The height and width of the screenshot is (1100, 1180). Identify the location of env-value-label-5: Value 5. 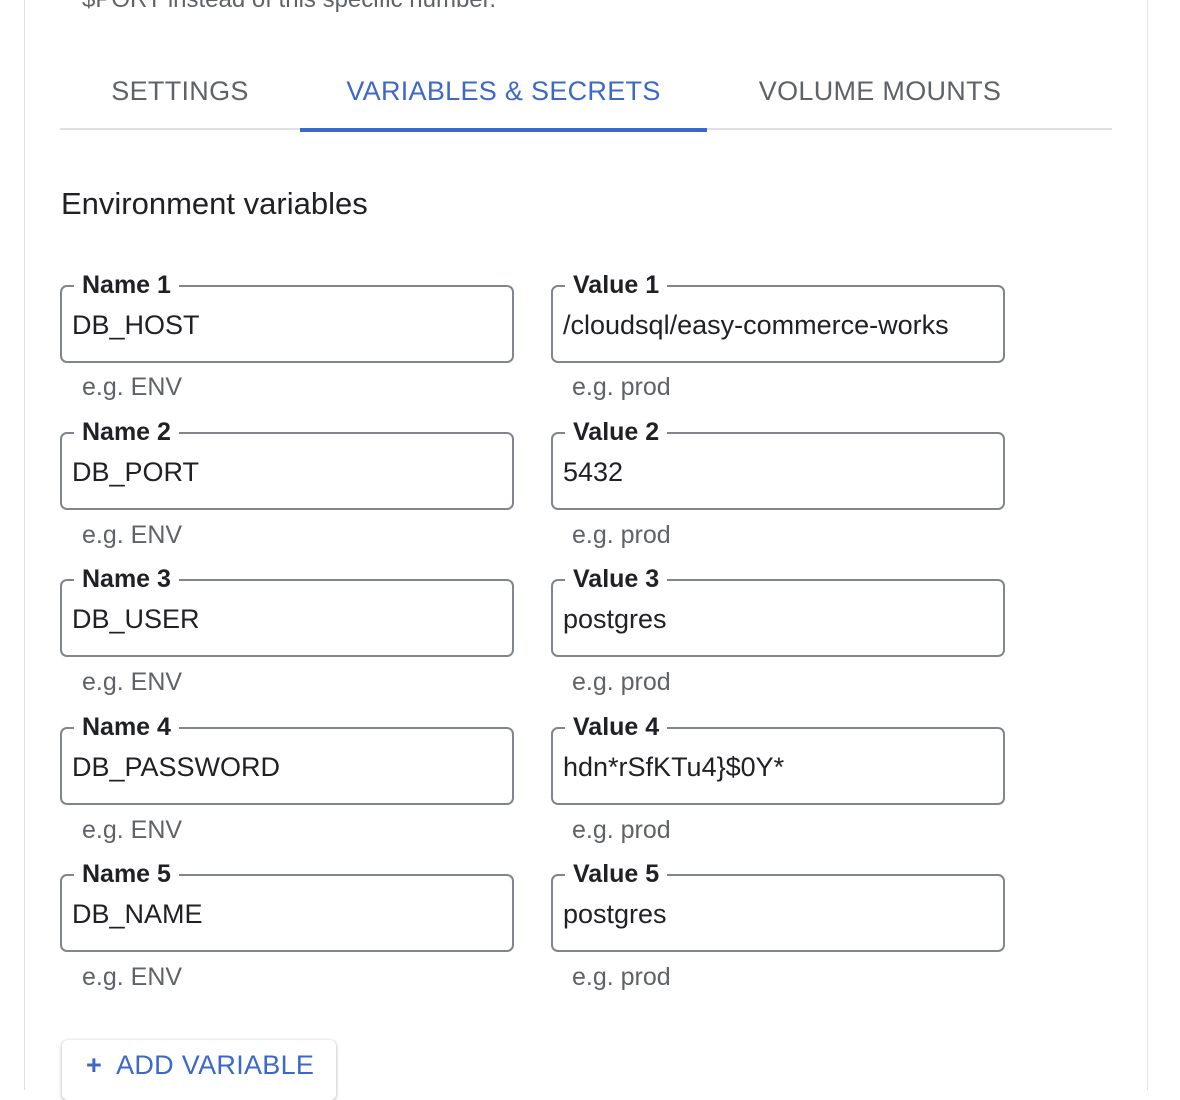
(616, 874).